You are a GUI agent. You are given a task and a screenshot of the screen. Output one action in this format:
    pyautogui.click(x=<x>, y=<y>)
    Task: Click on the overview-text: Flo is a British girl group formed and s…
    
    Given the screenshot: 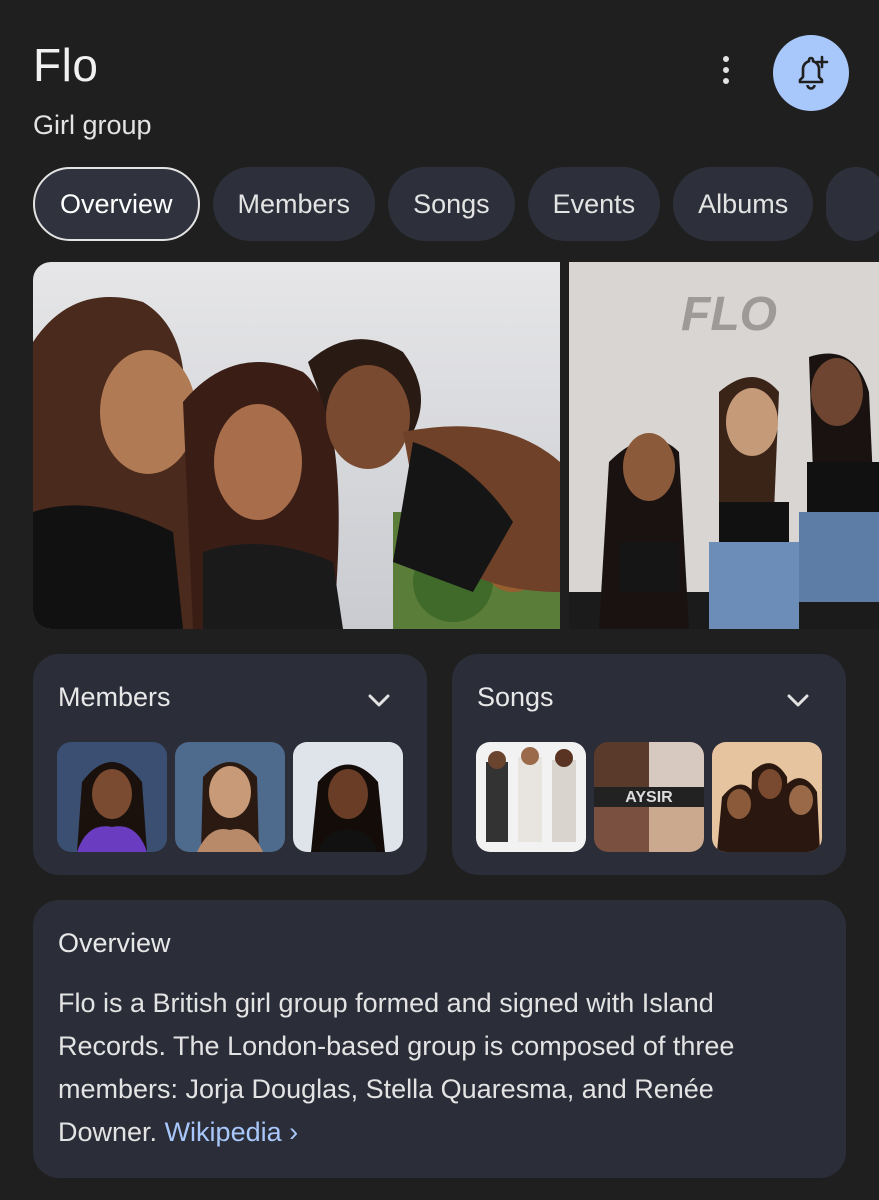 What is the action you would take?
    pyautogui.click(x=396, y=1067)
    